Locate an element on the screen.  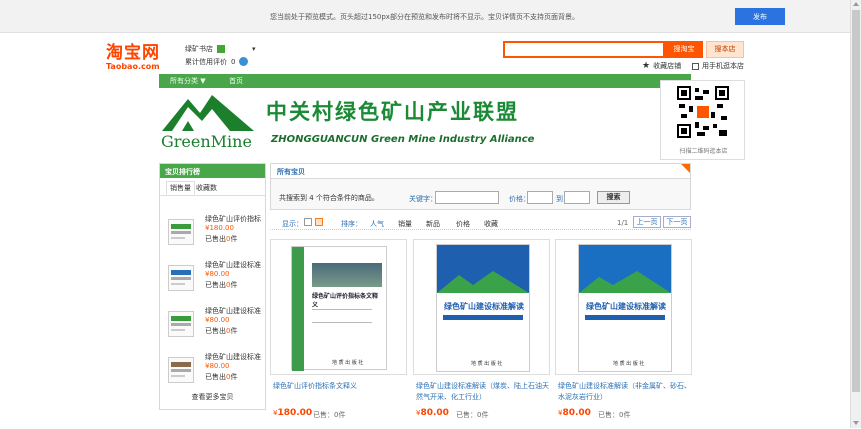
shop-dropdown-icon: ▾ is located at coordinates (254, 49).